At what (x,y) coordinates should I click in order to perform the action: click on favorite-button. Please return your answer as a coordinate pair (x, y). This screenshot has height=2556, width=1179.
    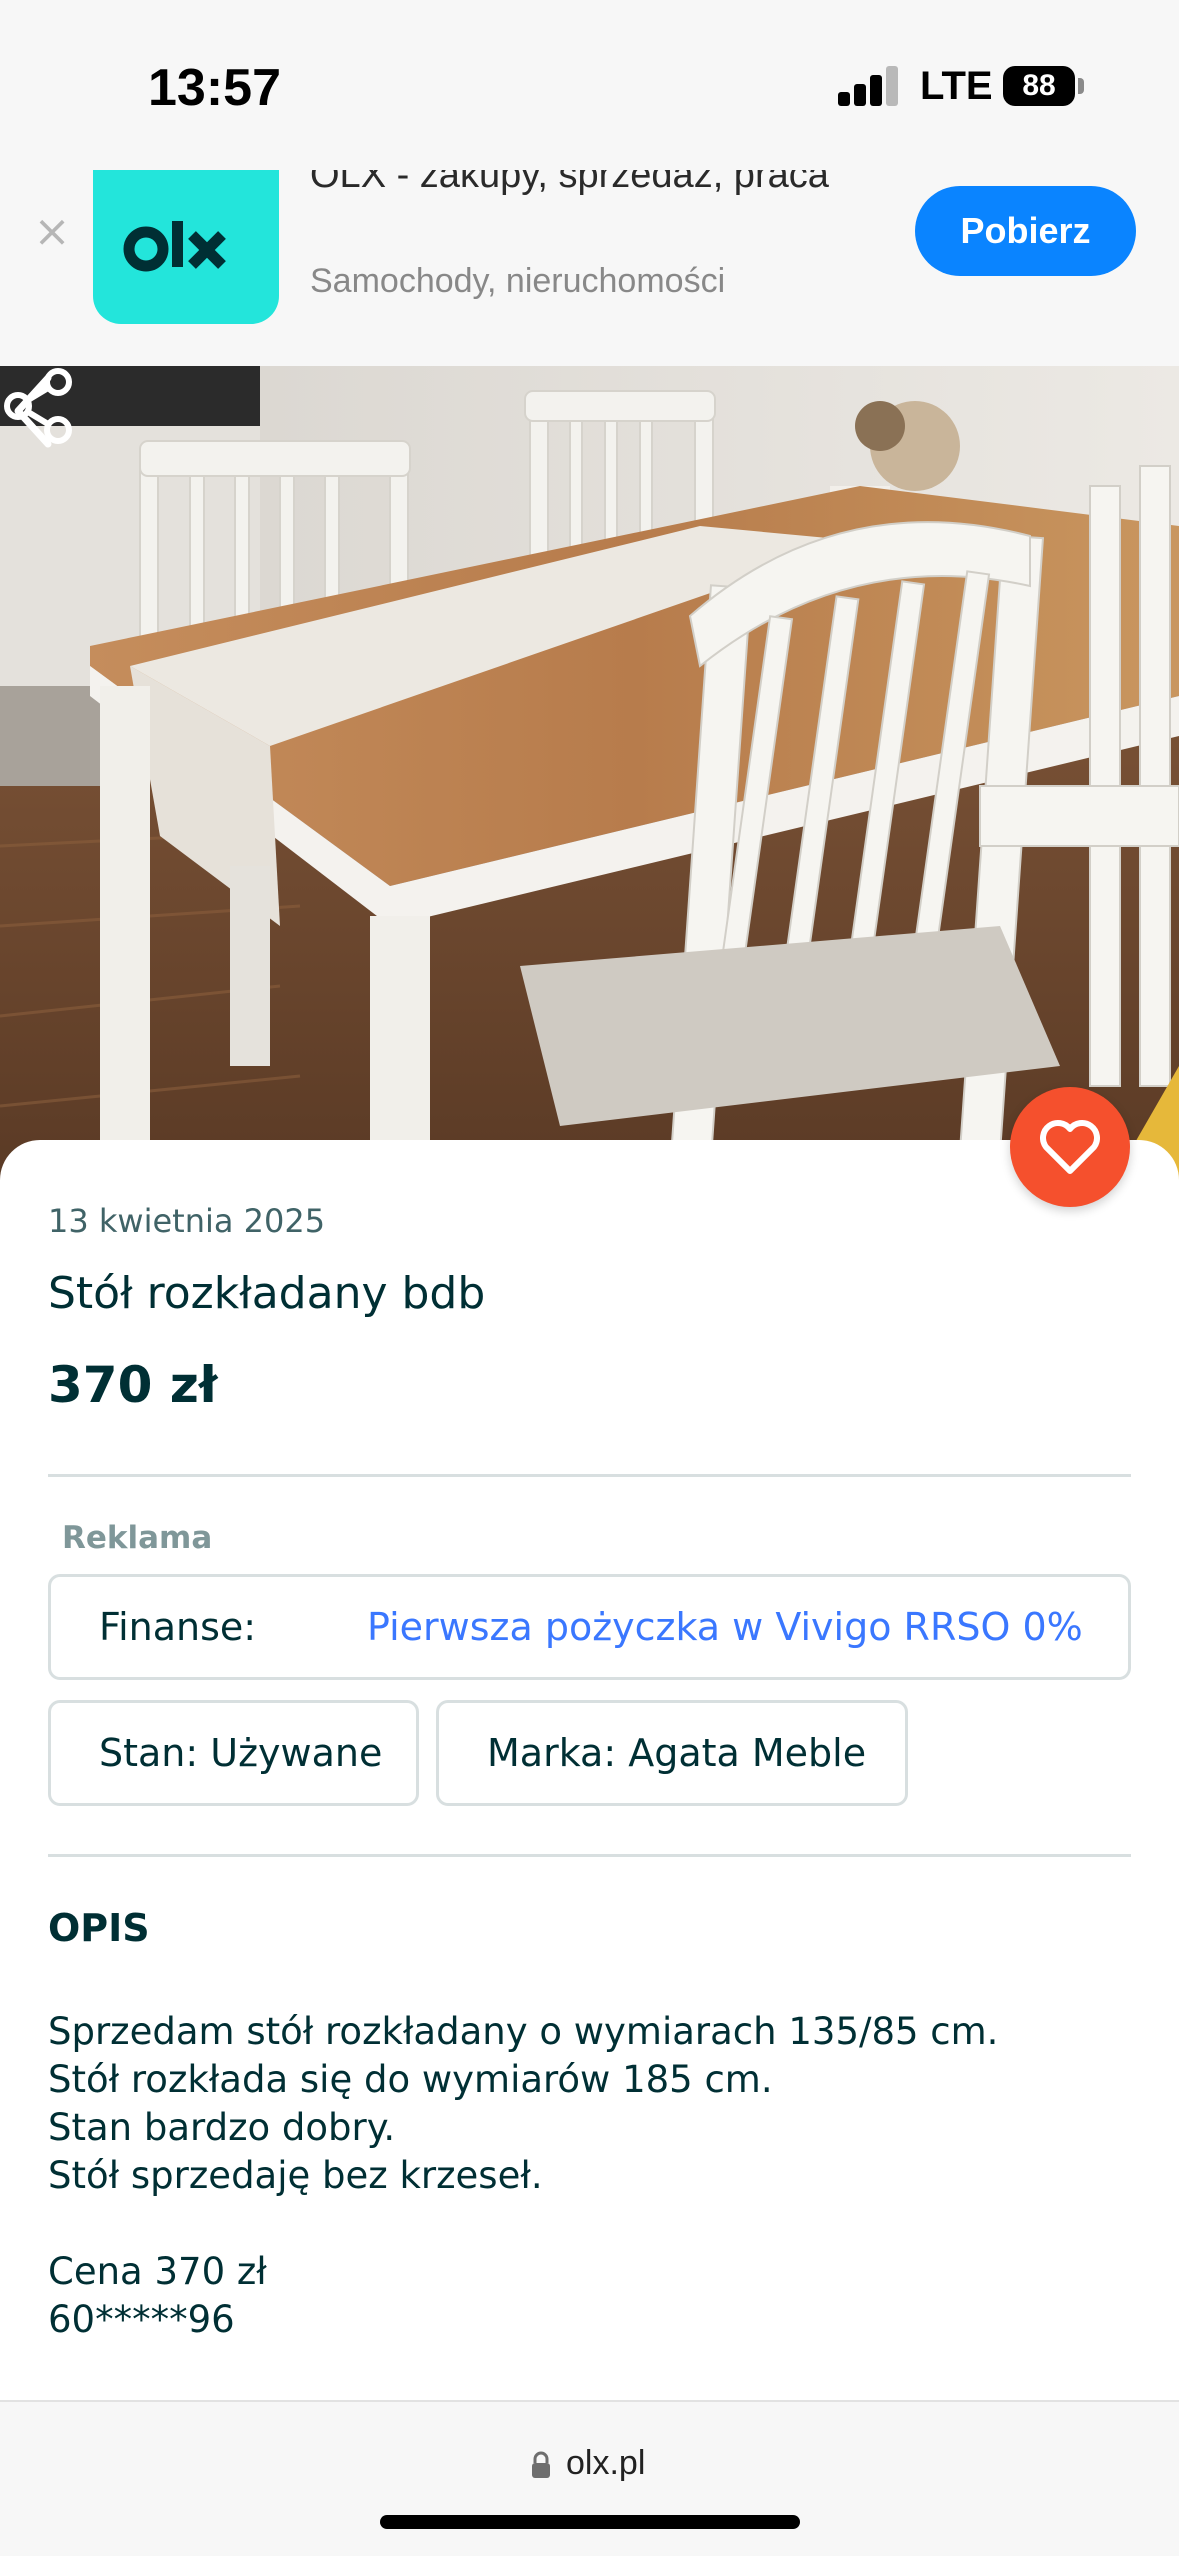
    Looking at the image, I should click on (1070, 1147).